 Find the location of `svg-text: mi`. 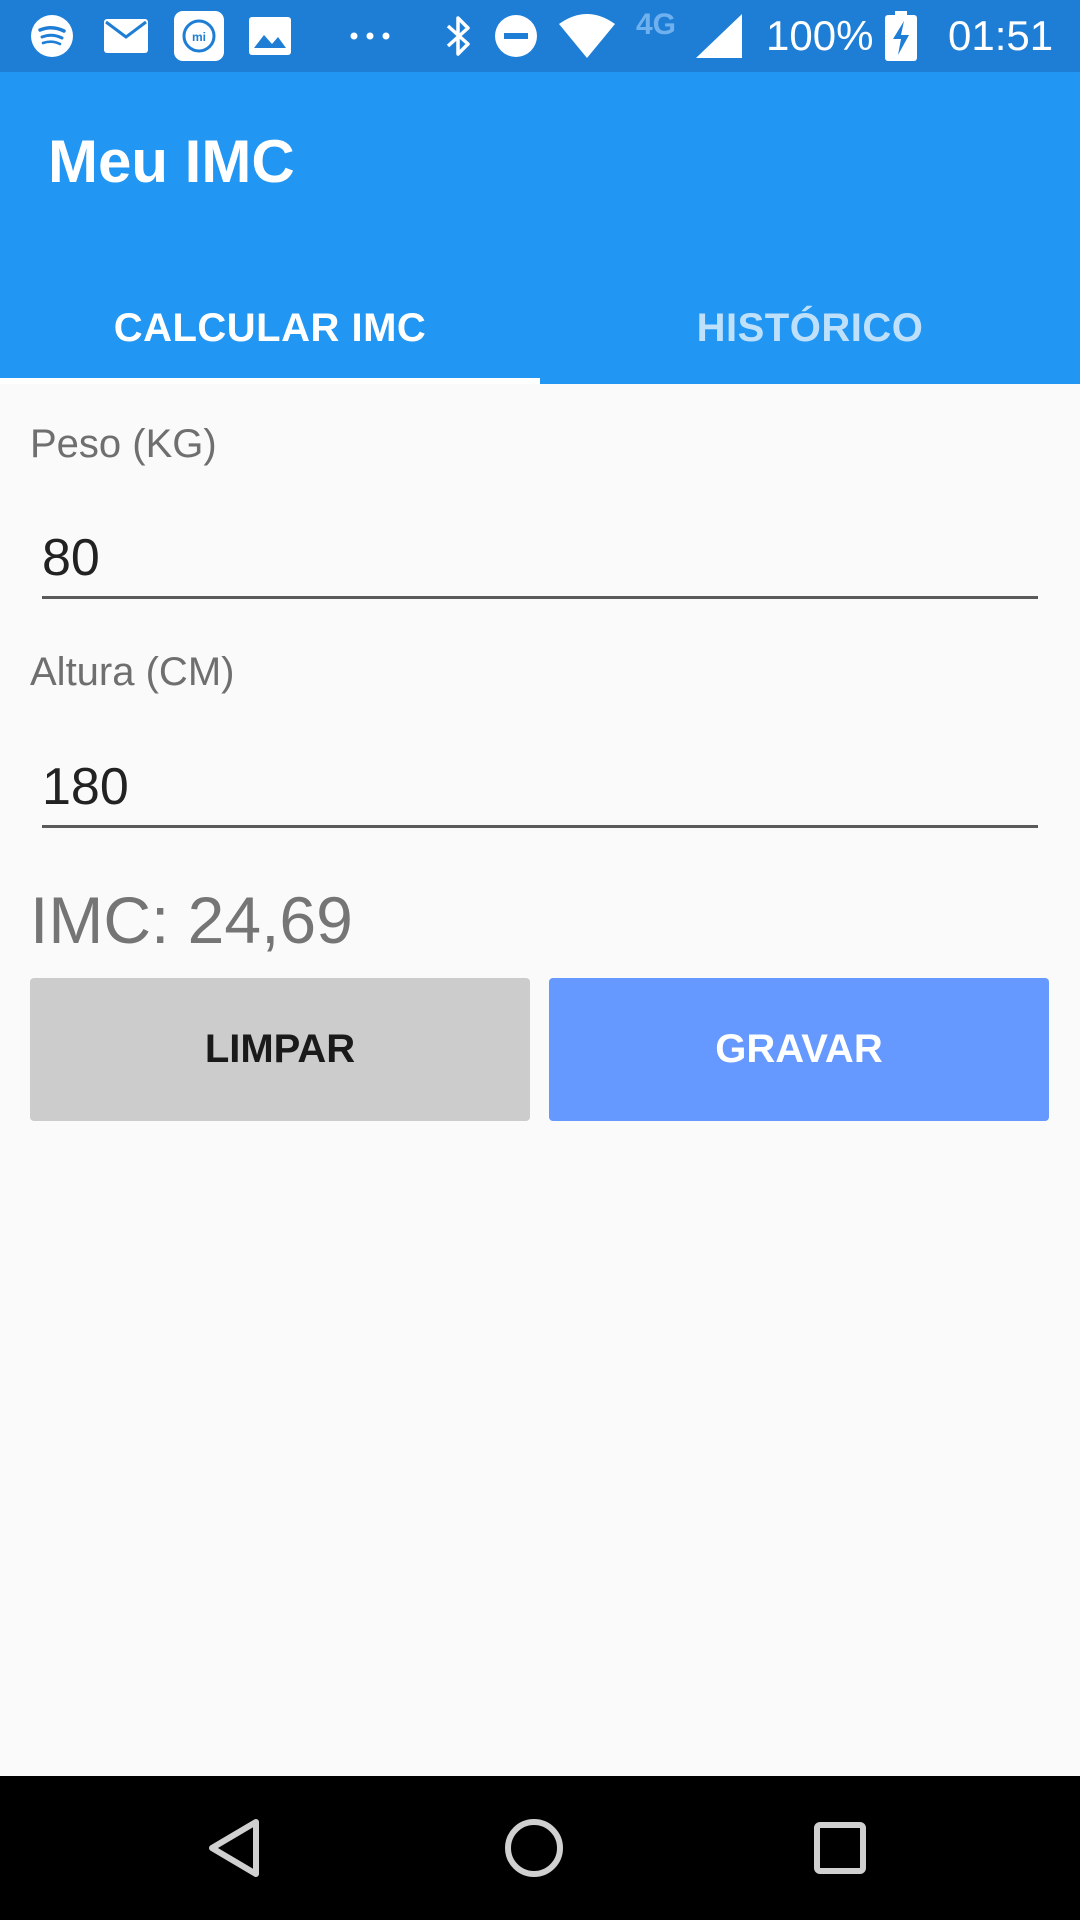

svg-text: mi is located at coordinates (199, 37).